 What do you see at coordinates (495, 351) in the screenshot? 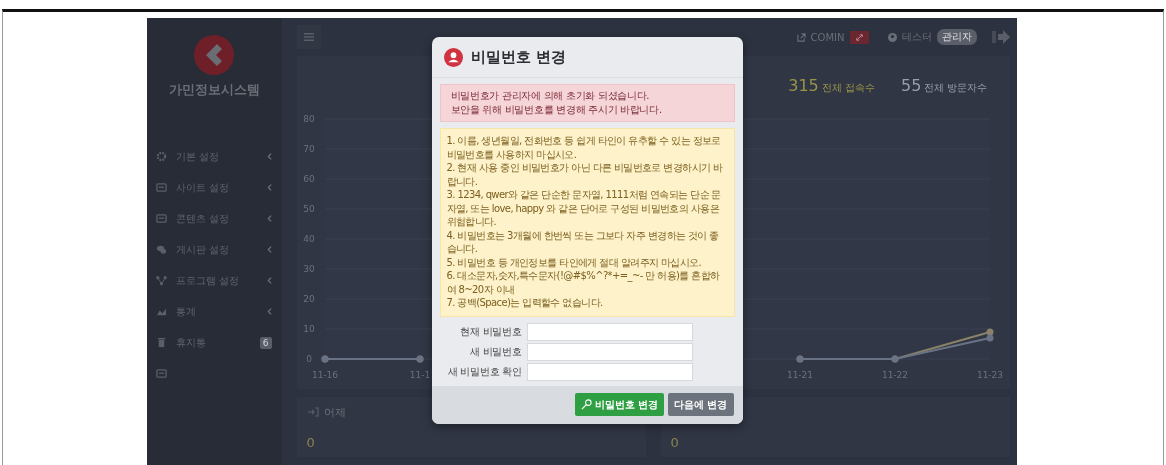
I see `field-label: 새 비밀번호` at bounding box center [495, 351].